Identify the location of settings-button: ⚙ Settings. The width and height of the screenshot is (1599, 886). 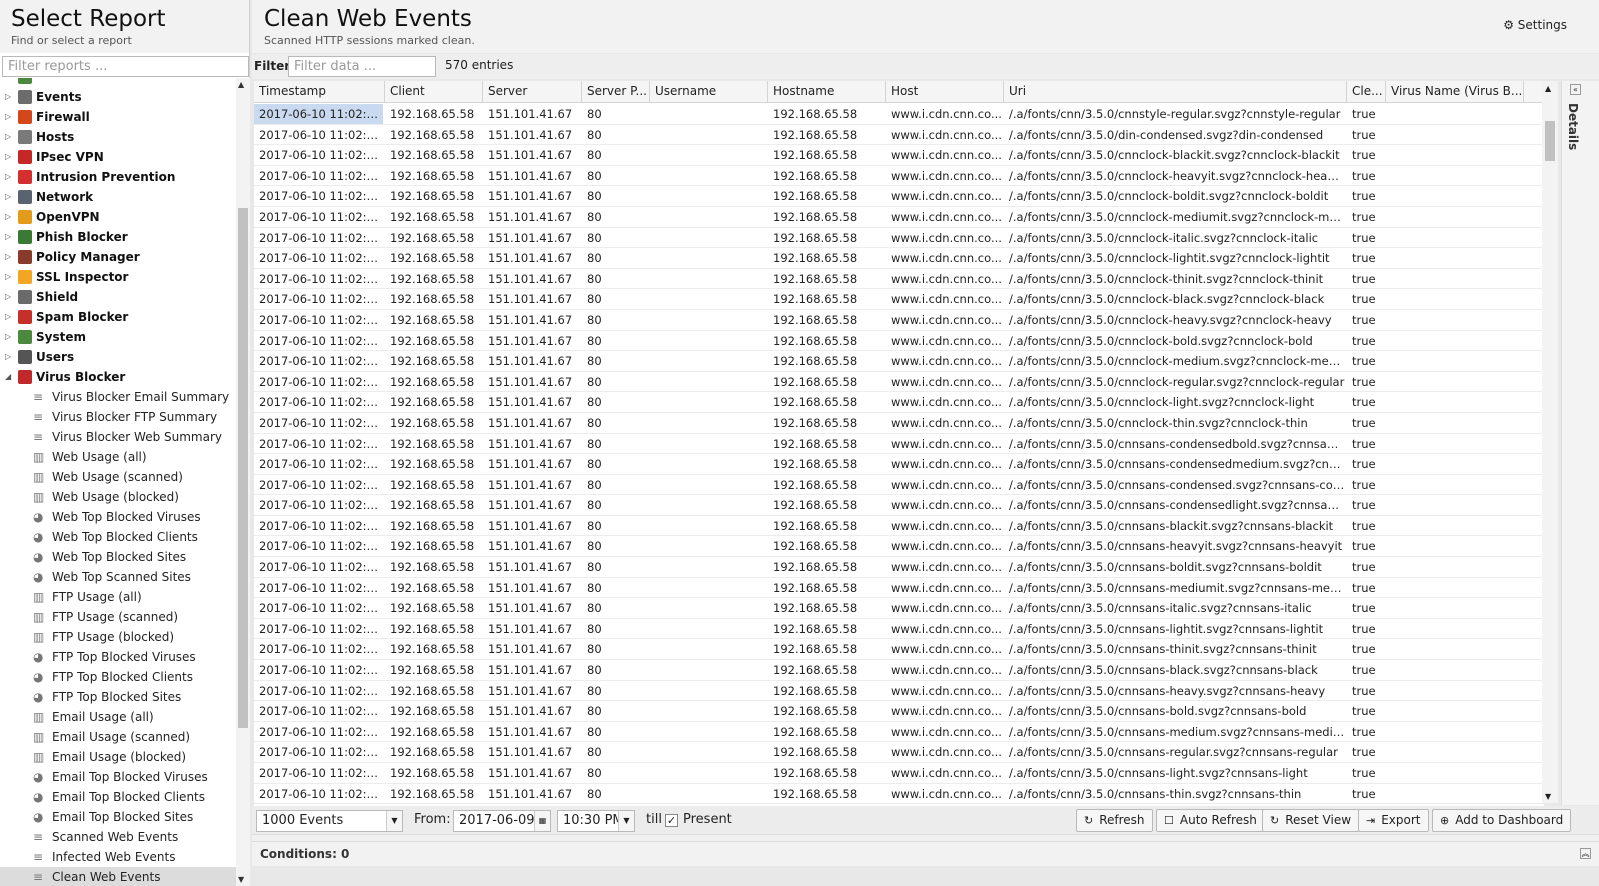
(1535, 25).